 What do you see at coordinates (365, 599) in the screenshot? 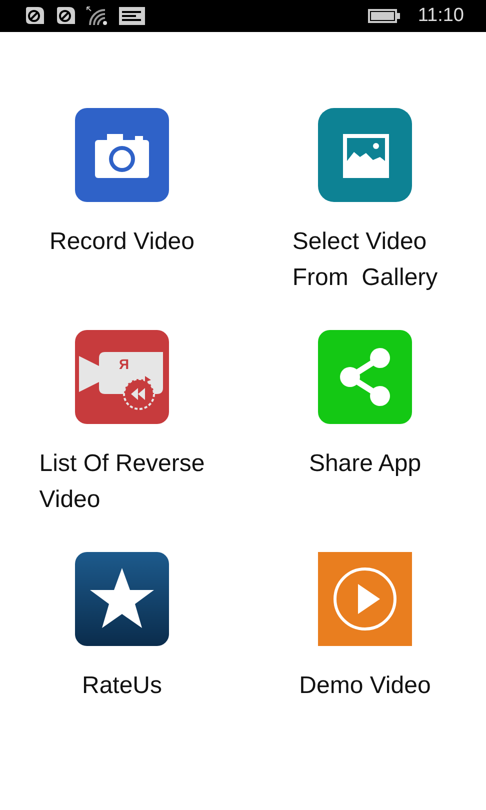
I see `play-icon` at bounding box center [365, 599].